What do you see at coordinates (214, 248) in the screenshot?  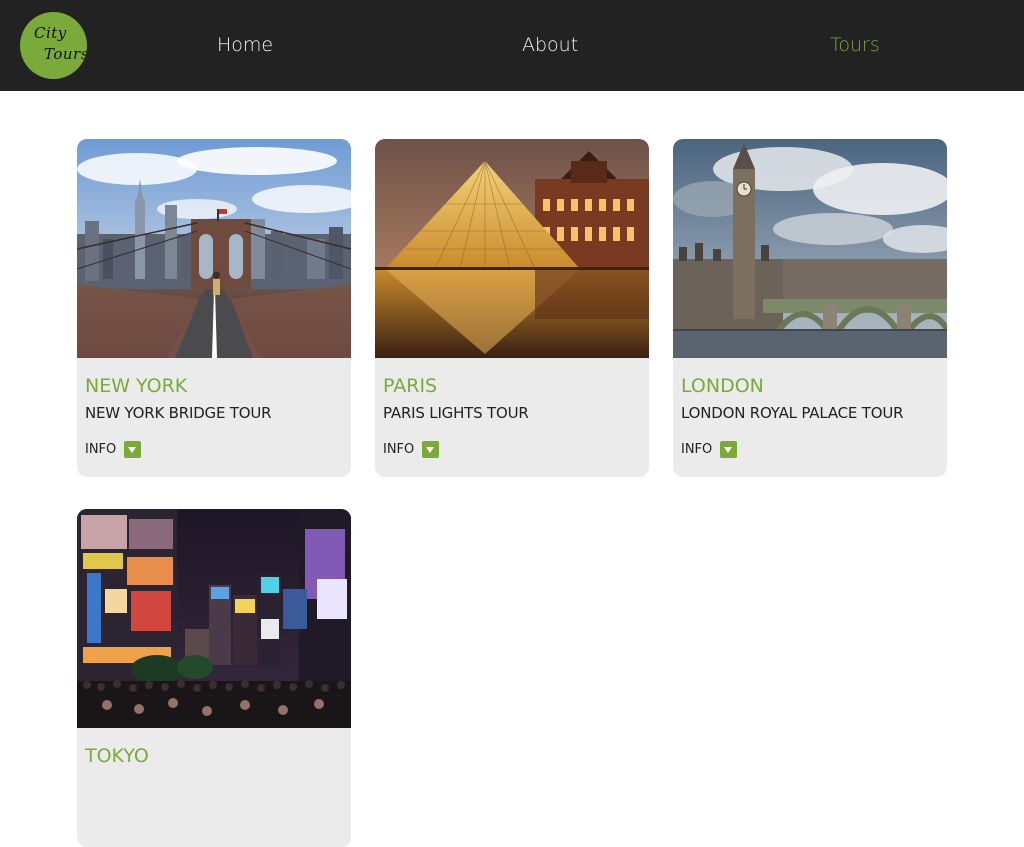 I see `brooklyn-bridge-photo` at bounding box center [214, 248].